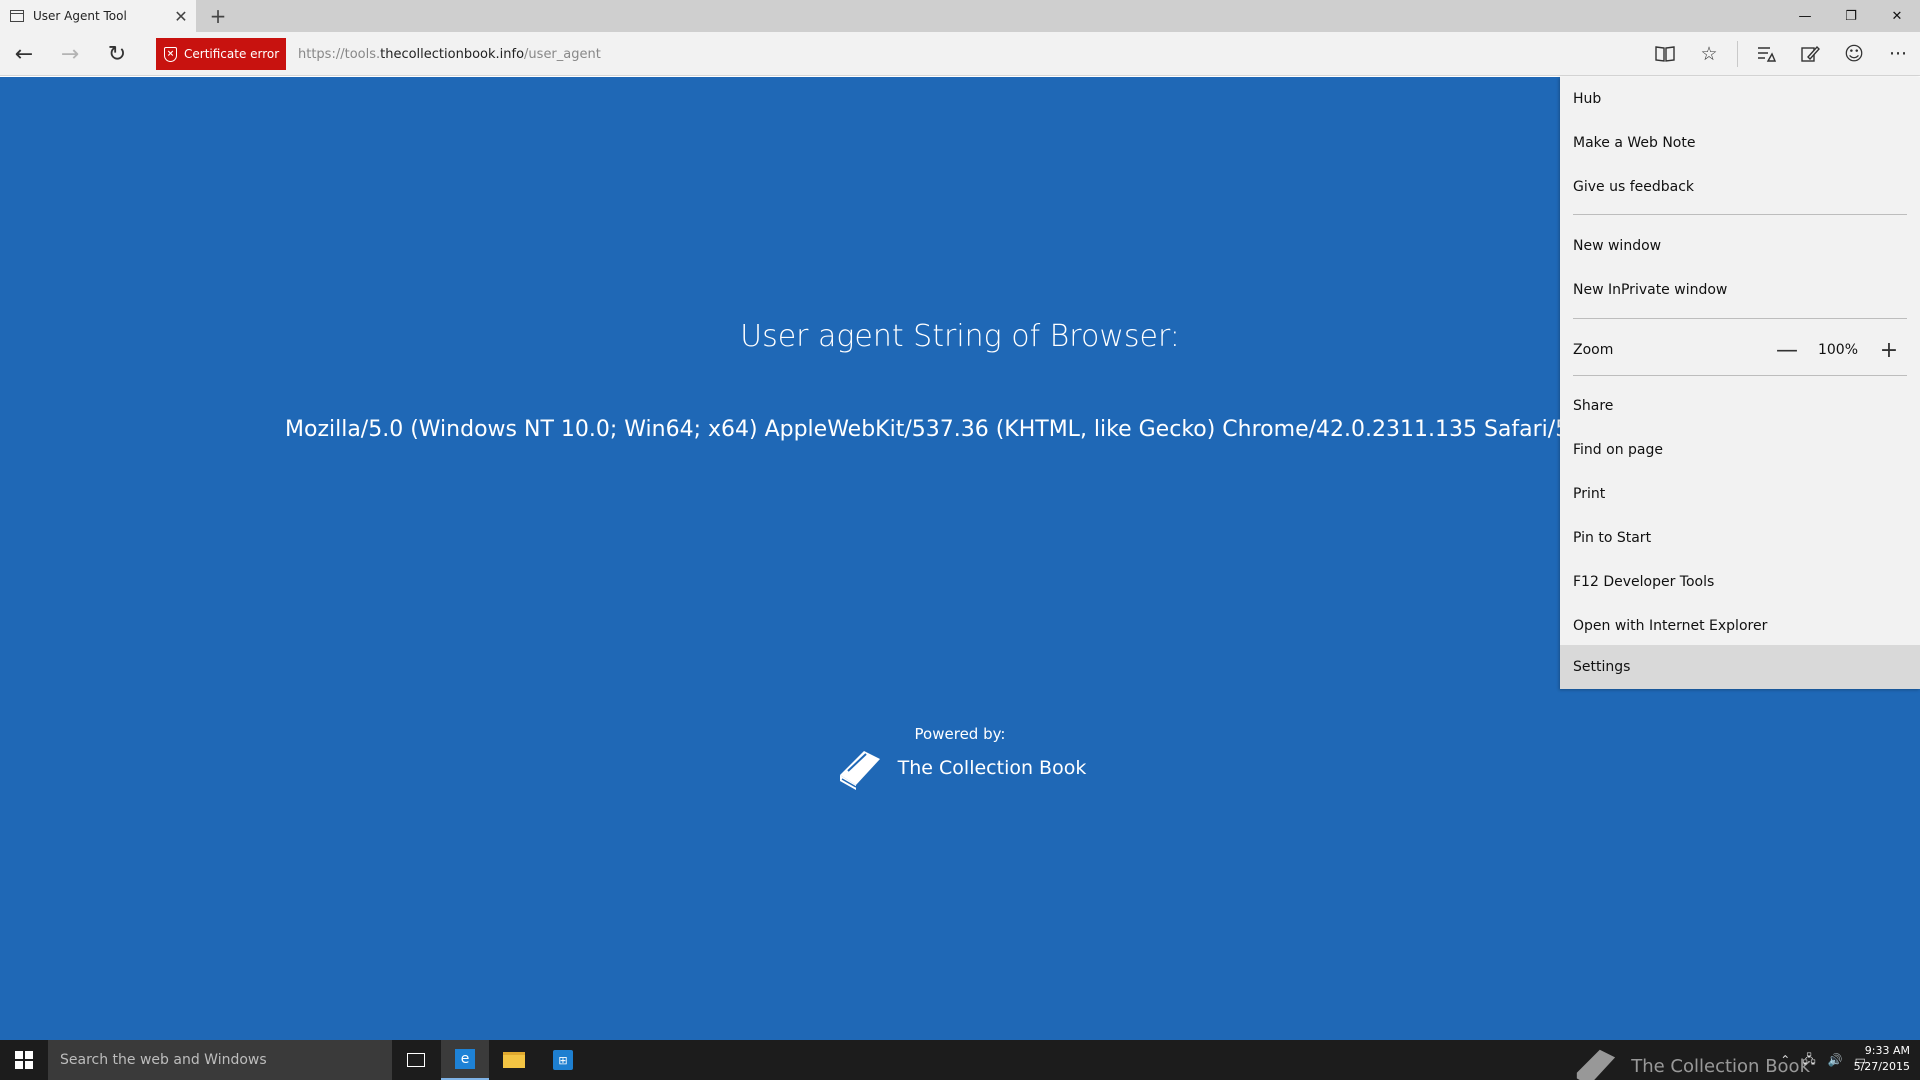 This screenshot has height=1088, width=1920. I want to click on url-scheme: https://tools., so click(339, 54).